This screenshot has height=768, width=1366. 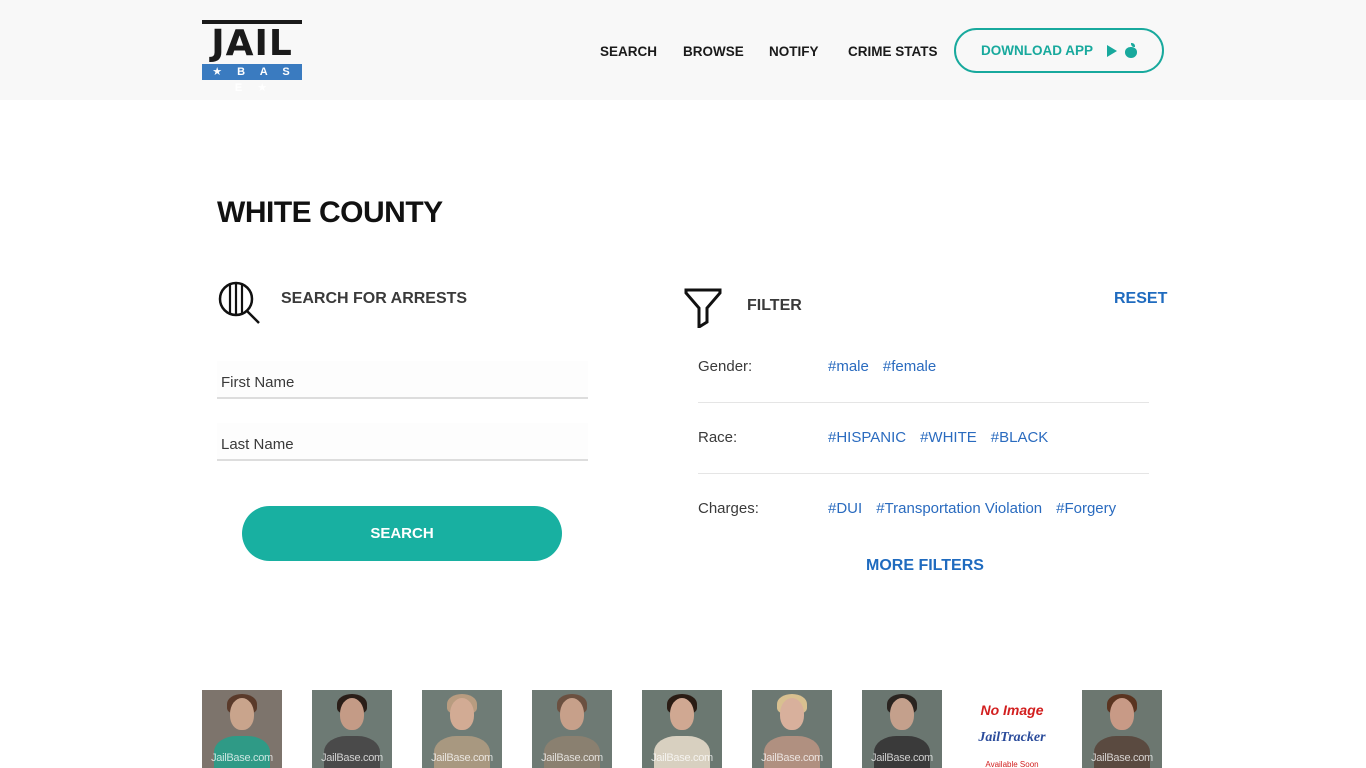 What do you see at coordinates (402, 533) in the screenshot?
I see `search-button: SEARCH` at bounding box center [402, 533].